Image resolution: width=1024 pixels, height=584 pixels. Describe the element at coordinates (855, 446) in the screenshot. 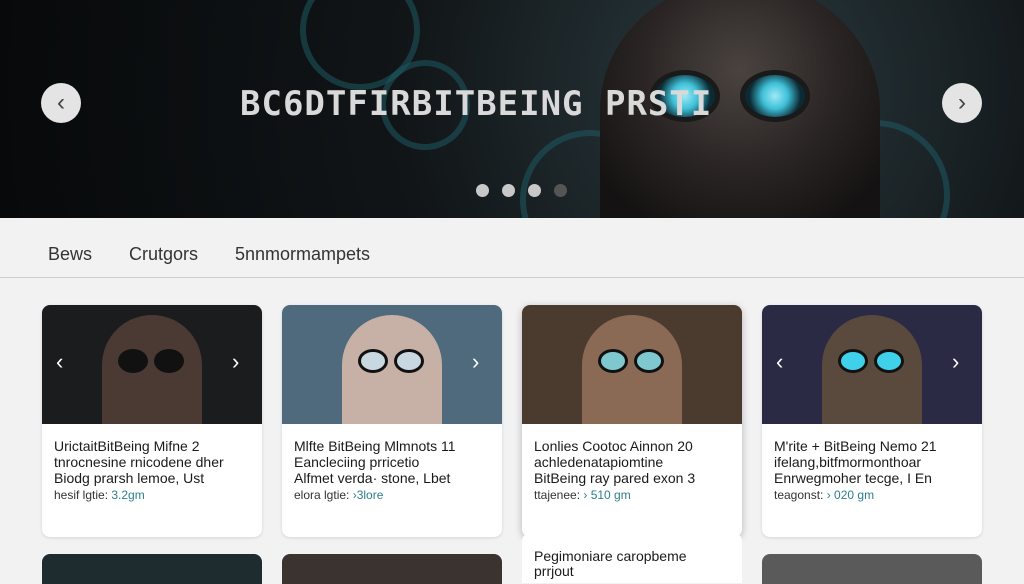

I see `card-title: M'rite + BitBeing Nemo 21` at that location.